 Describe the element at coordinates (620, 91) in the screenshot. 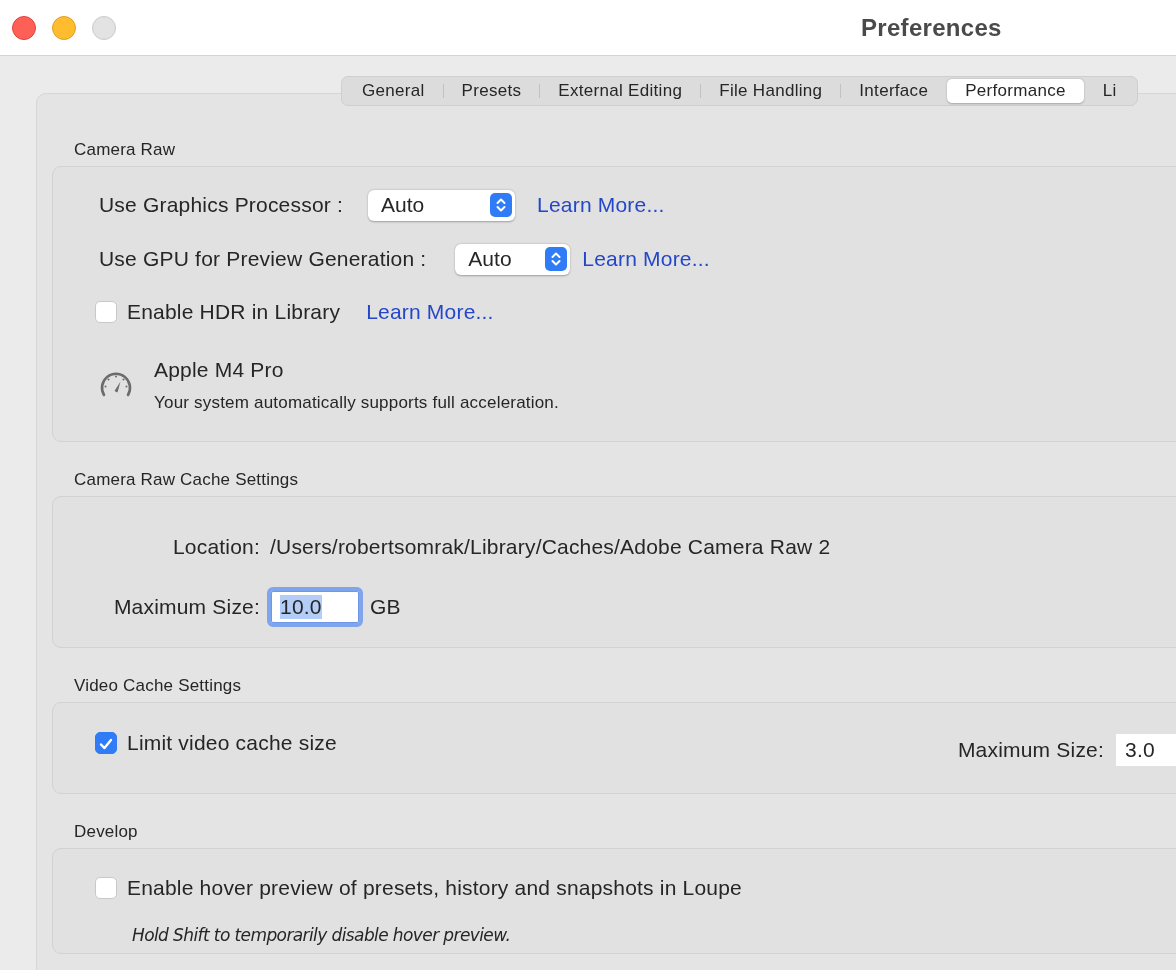

I see `tab: External Editing` at that location.